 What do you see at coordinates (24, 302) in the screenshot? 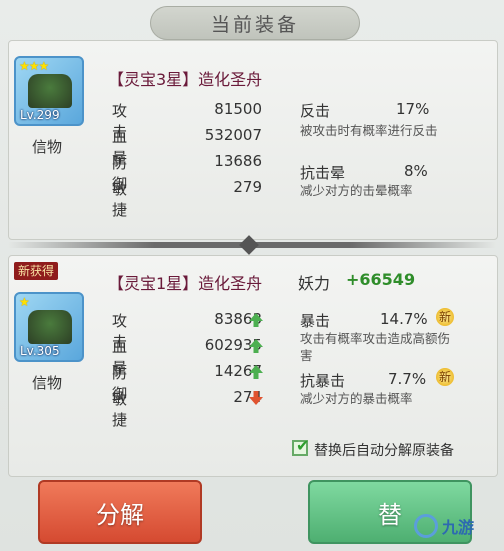
I see `star-rating: ★` at bounding box center [24, 302].